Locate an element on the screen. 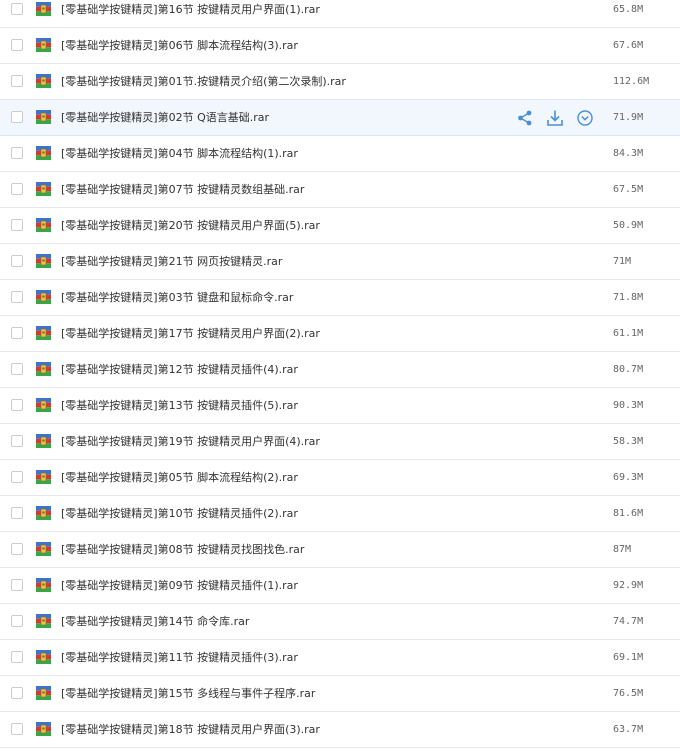 The image size is (680, 754). file-name: [零基础学按键精灵]第14节 命令库.rar is located at coordinates (155, 622).